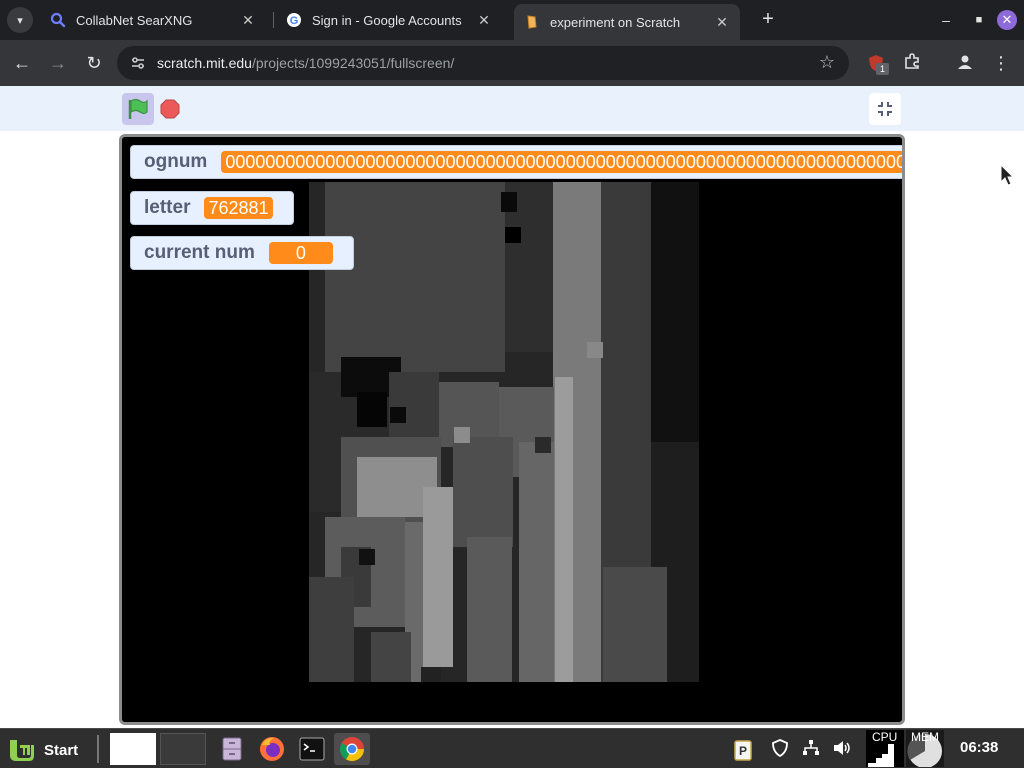 The width and height of the screenshot is (1024, 768). I want to click on tab-experiment-scratch: experiment on Scratch ✕, so click(627, 22).